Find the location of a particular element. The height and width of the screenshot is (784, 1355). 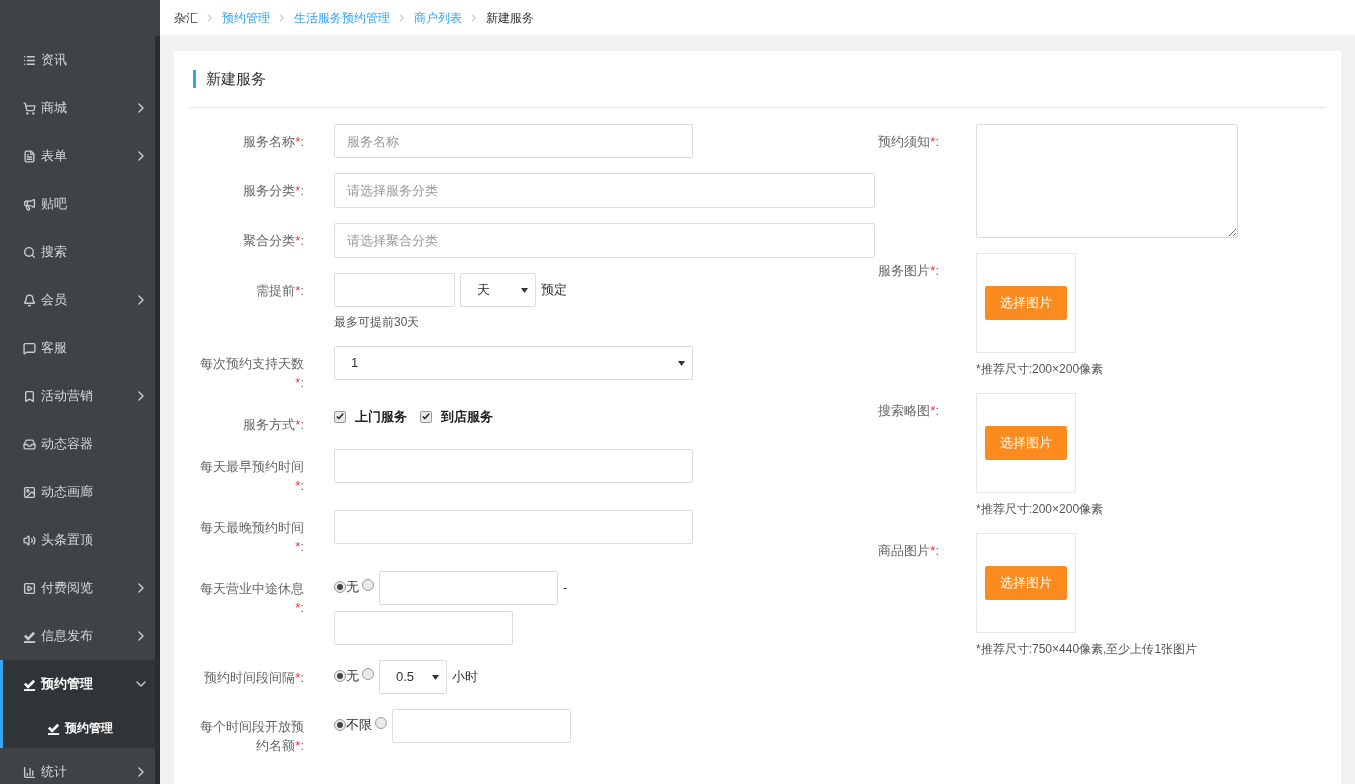

number-field is located at coordinates (394, 290).